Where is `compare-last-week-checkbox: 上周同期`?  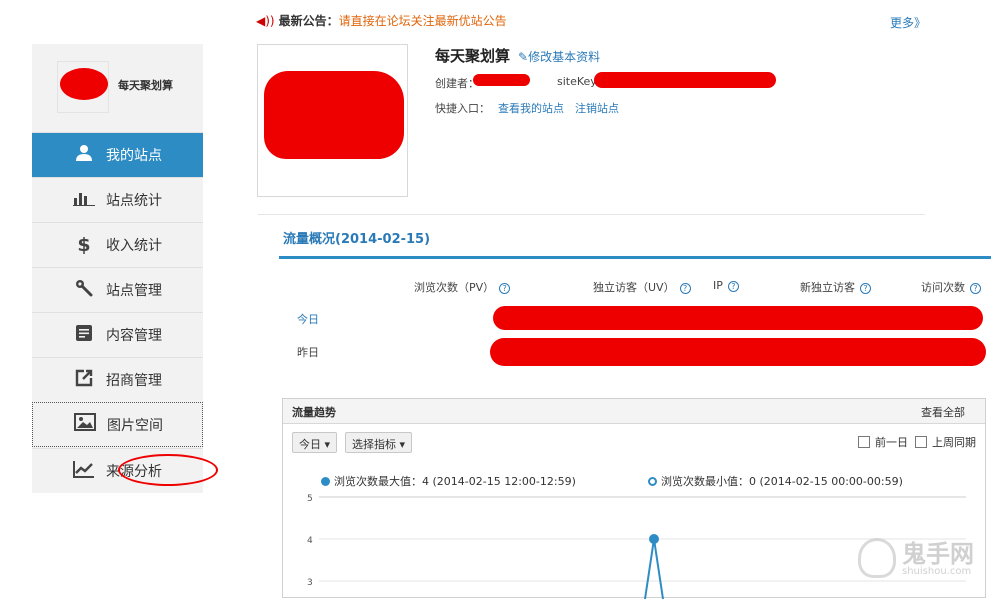
compare-last-week-checkbox: 上周同期 is located at coordinates (945, 442).